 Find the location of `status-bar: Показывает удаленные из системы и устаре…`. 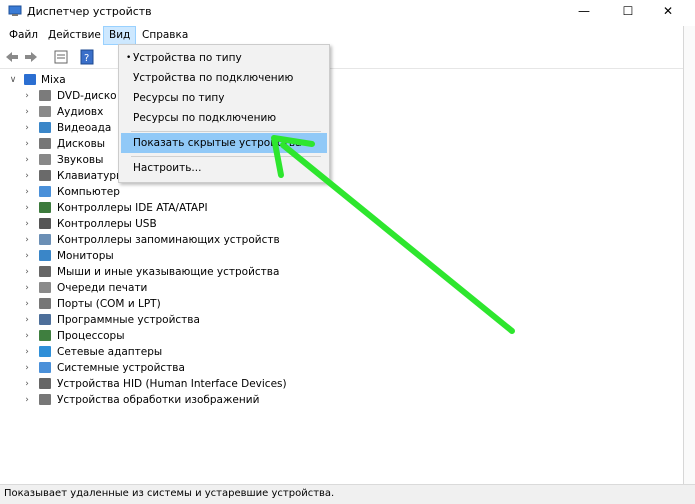

status-bar: Показывает удаленные из системы и устаре… is located at coordinates (347, 494).